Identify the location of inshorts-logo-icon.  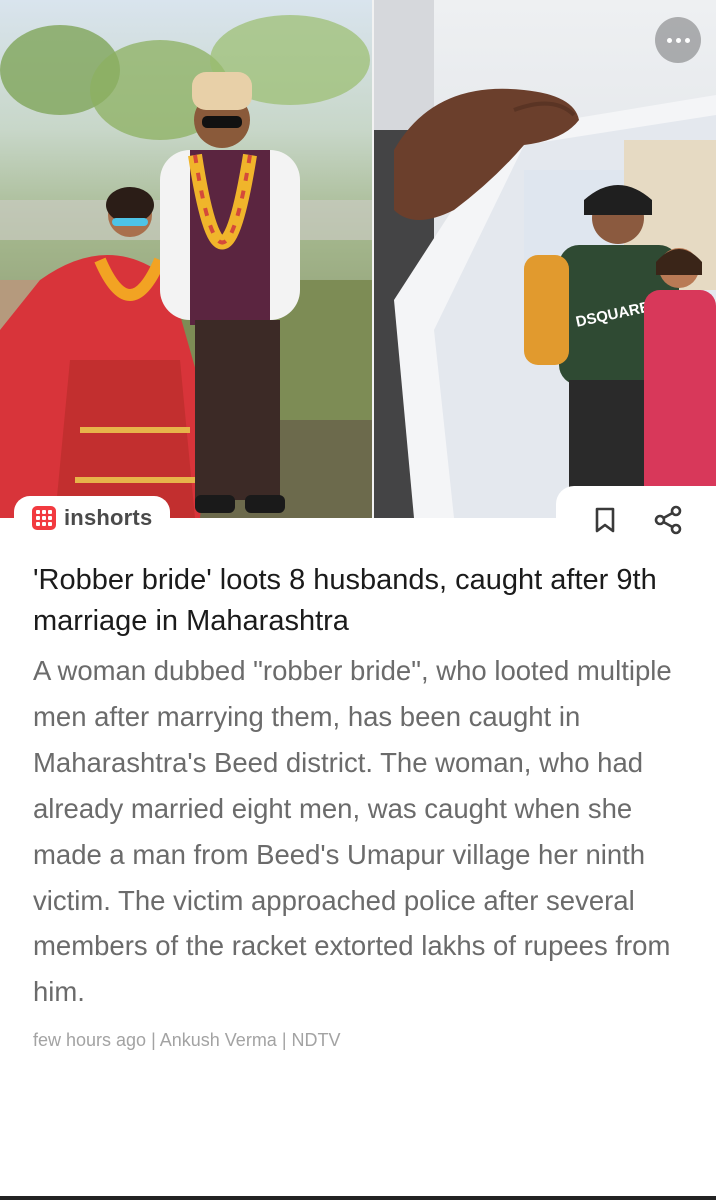
(44, 518).